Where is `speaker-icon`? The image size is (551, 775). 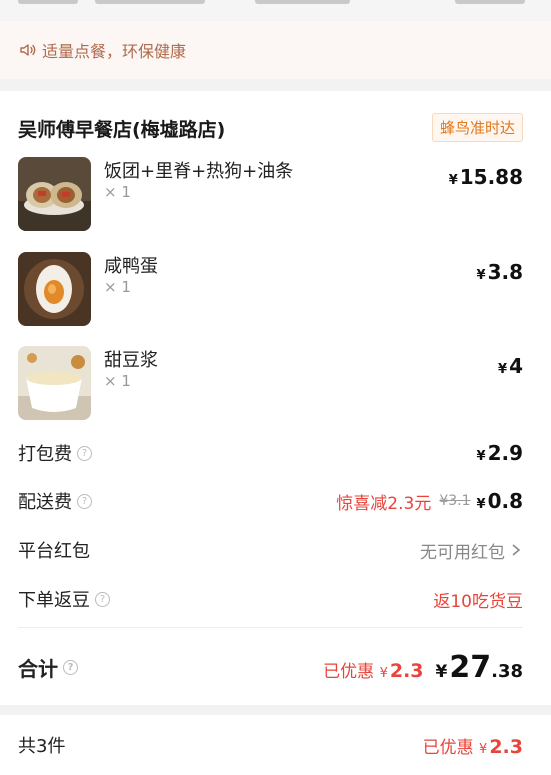 speaker-icon is located at coordinates (28, 50).